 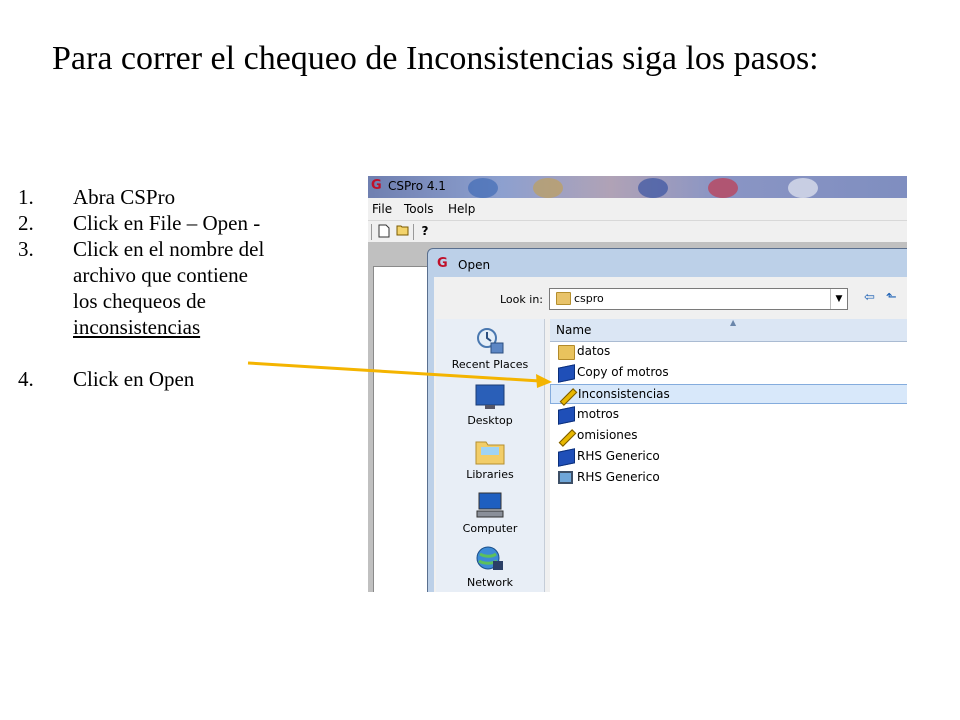 What do you see at coordinates (490, 559) in the screenshot?
I see `network-icon` at bounding box center [490, 559].